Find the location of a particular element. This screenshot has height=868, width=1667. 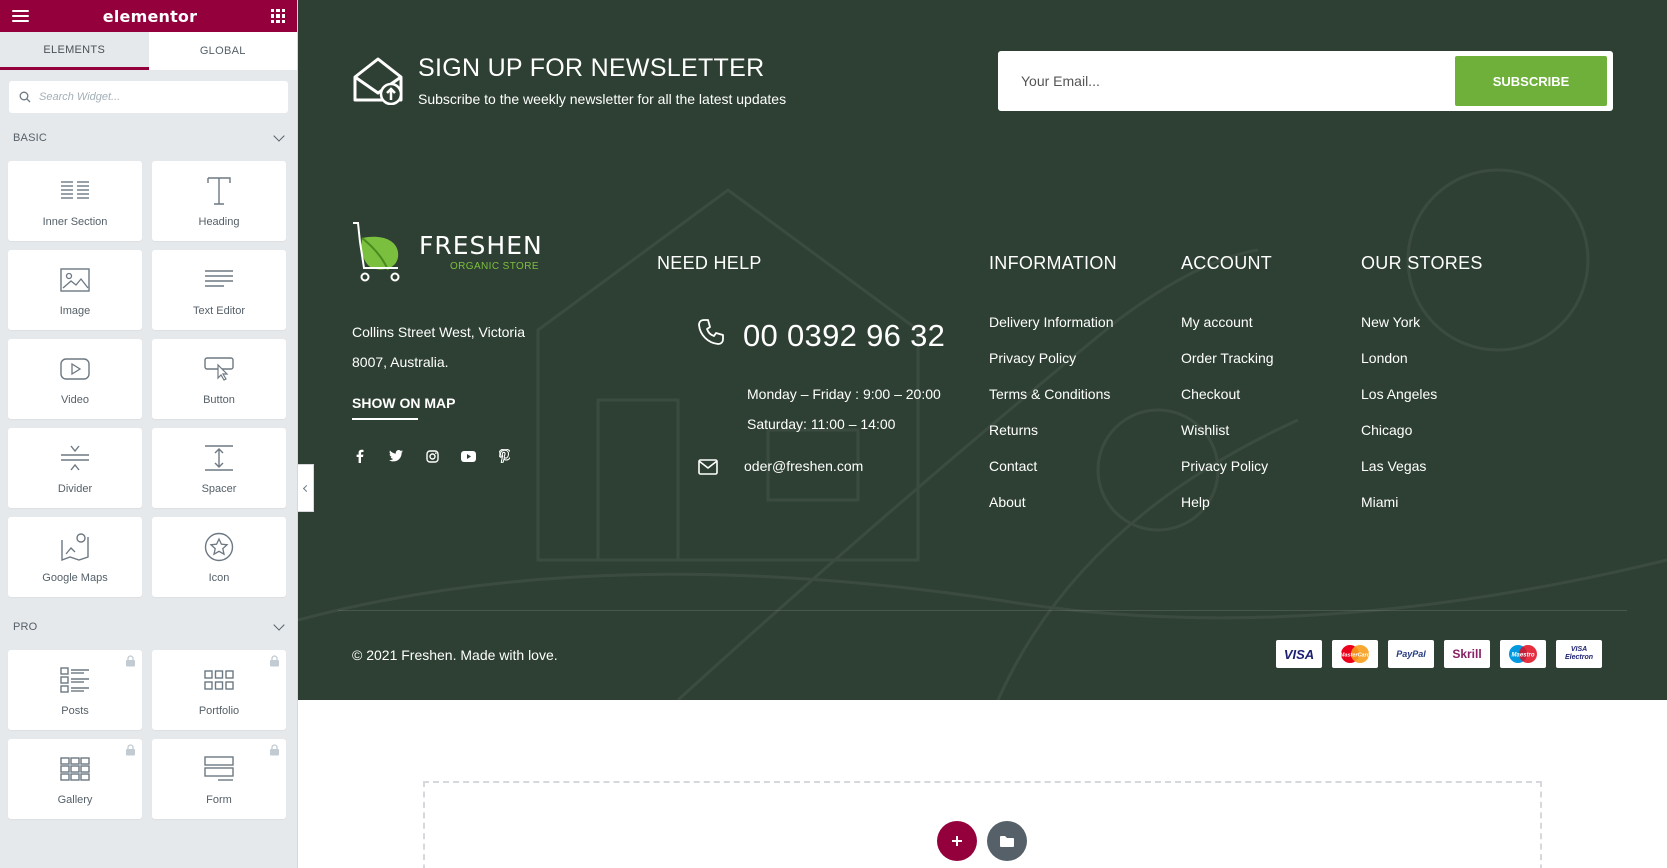

add-section-dropzone is located at coordinates (982, 824).